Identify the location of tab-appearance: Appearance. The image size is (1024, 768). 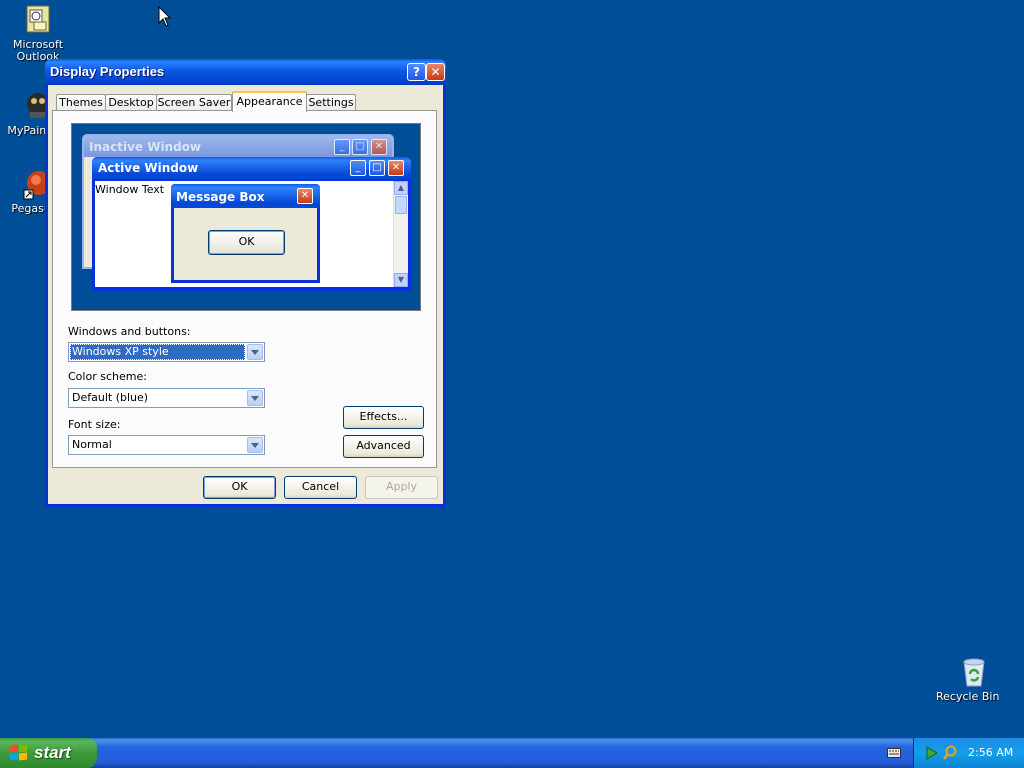
(269, 101).